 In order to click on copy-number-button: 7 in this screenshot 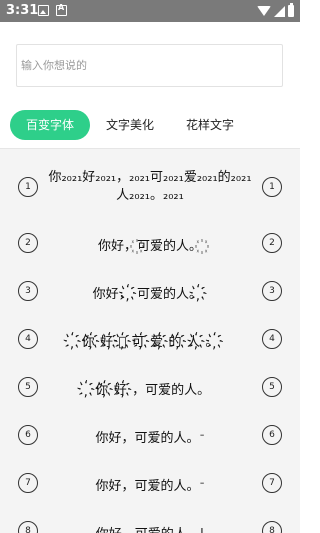, I will do `click(272, 483)`.